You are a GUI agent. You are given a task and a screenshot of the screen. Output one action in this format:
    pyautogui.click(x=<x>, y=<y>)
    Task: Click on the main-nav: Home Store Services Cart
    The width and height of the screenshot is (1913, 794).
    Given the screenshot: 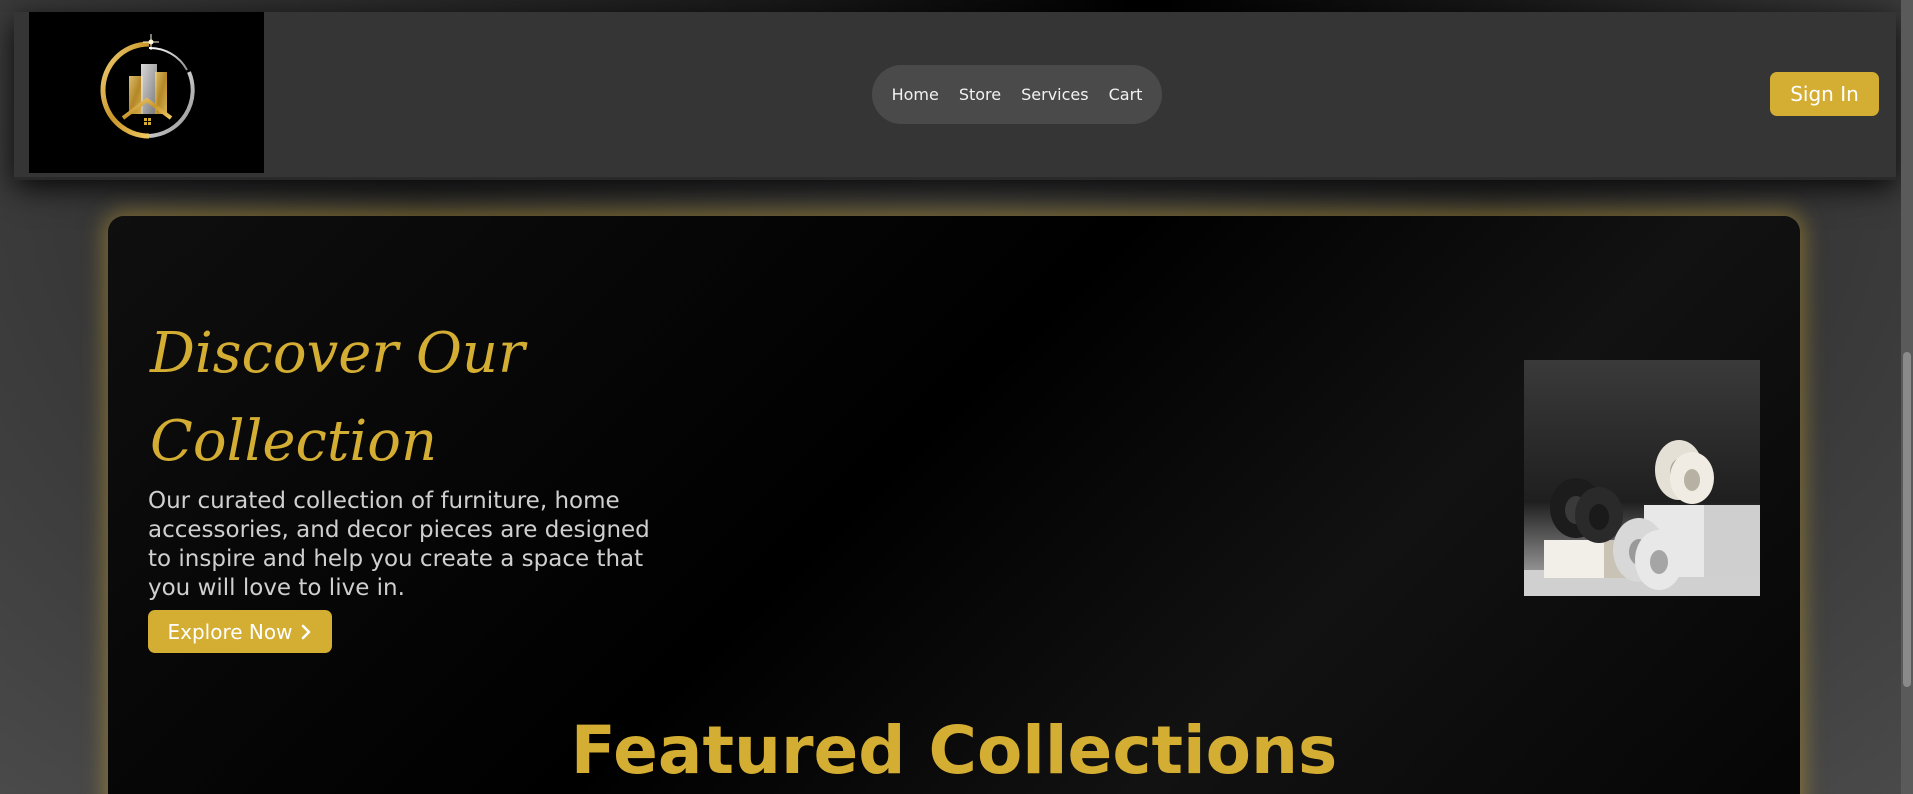 What is the action you would take?
    pyautogui.click(x=1017, y=94)
    